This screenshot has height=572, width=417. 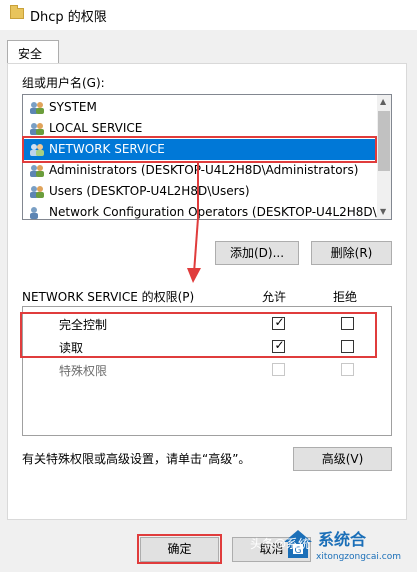 I want to click on watermark: G 系统合 xitongzongcai.com 头条@系统, so click(x=332, y=546).